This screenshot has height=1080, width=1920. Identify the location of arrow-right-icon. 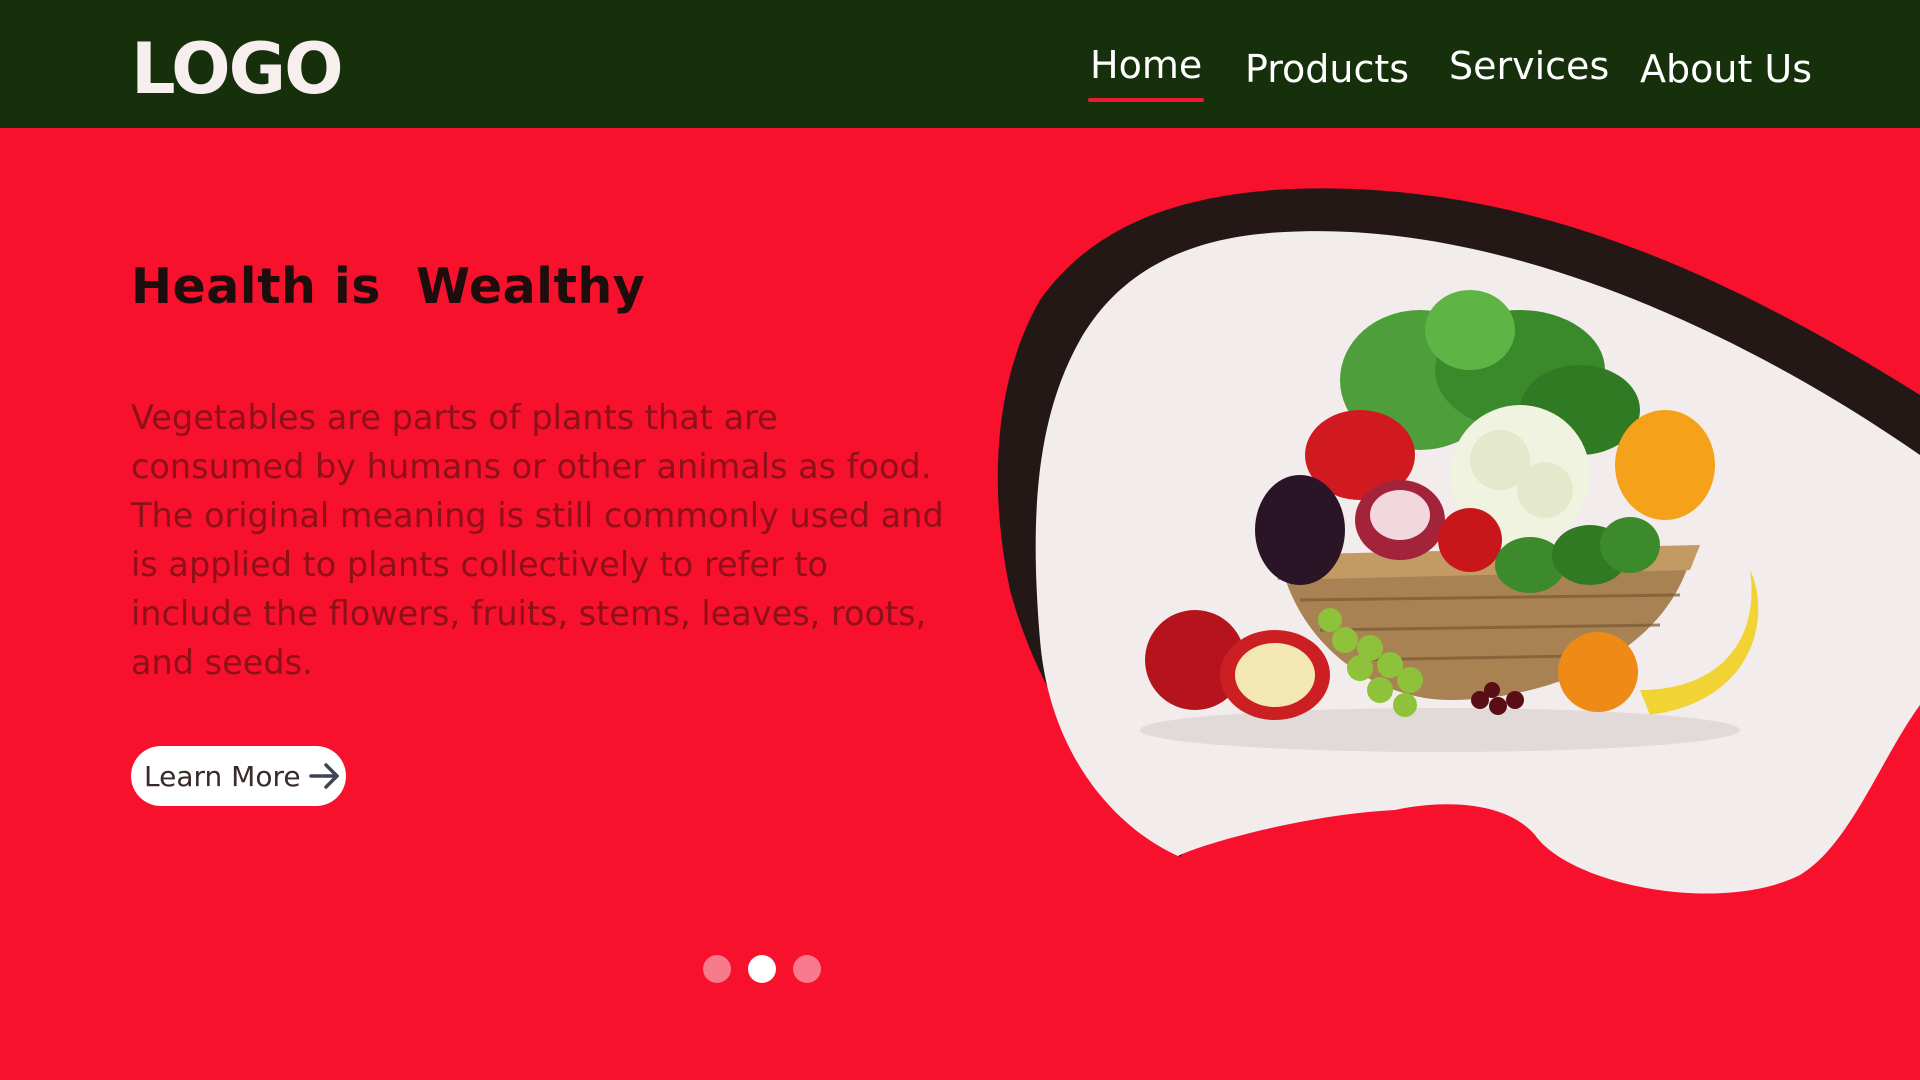
(323, 776).